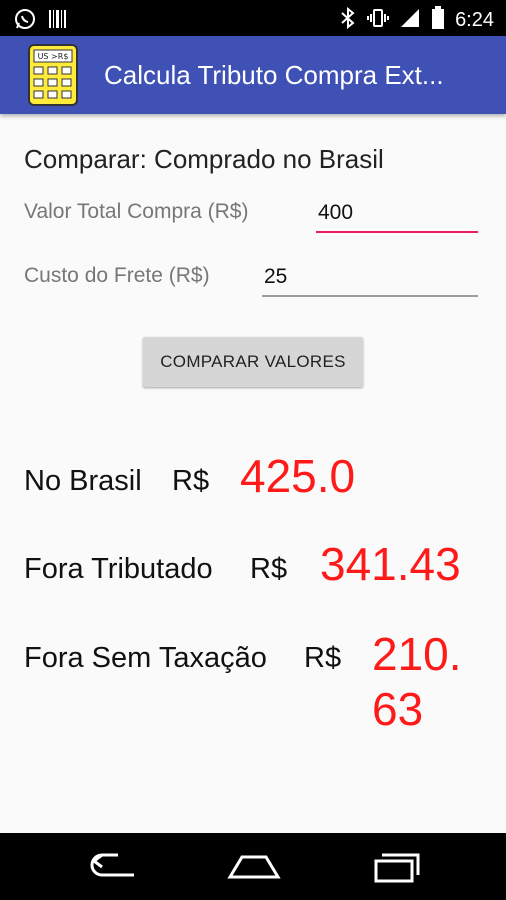 This screenshot has width=506, height=900. I want to click on fora-tributado-label: Fora Tributado, so click(118, 569).